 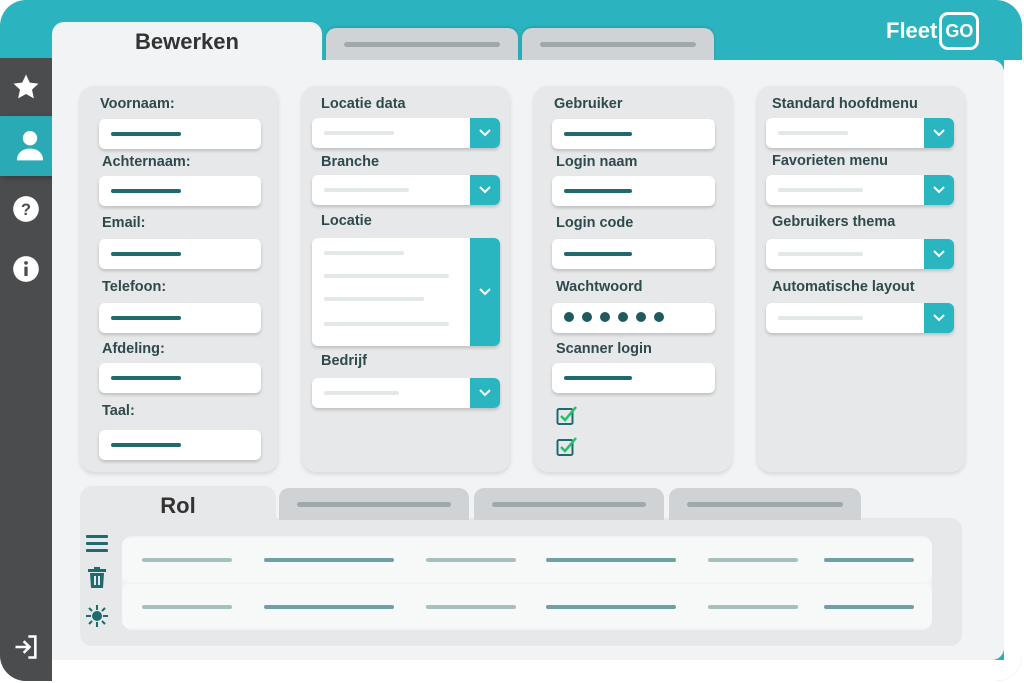 I want to click on label-voornaam: Voornaam:, so click(x=137, y=104).